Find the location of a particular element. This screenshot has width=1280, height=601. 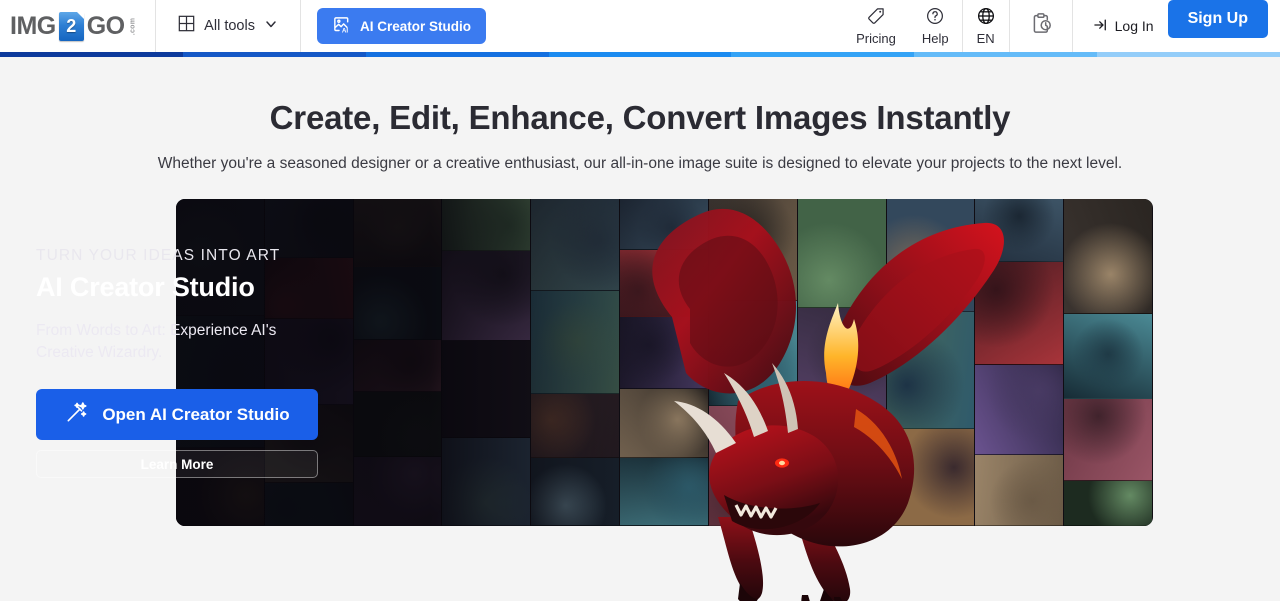

site-logo: IMG 2 GO .com is located at coordinates (77, 26).